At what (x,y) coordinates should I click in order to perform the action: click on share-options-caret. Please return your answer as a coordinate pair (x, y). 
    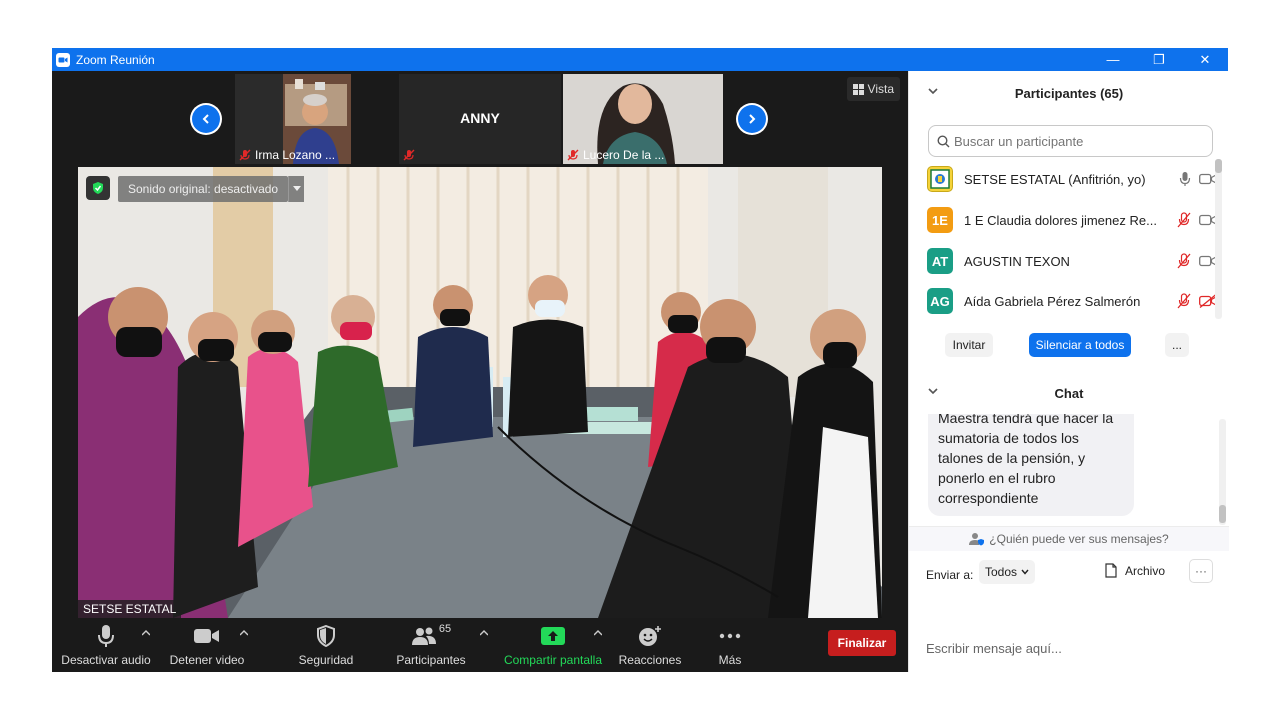
    Looking at the image, I should click on (598, 633).